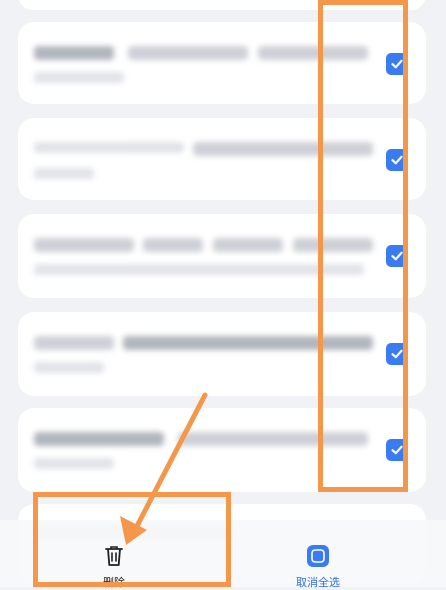 The image size is (446, 590). I want to click on delete-button: 删除, so click(114, 567).